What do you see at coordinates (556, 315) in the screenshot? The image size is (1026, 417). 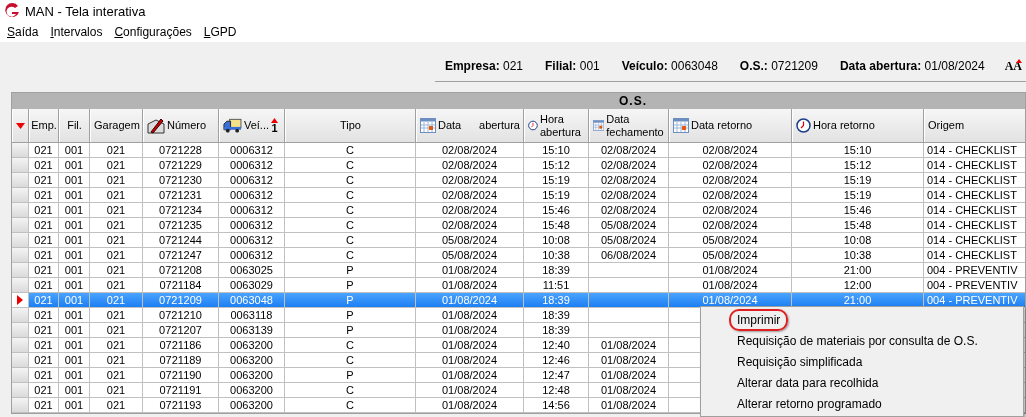 I see `table-cell: 18:39` at bounding box center [556, 315].